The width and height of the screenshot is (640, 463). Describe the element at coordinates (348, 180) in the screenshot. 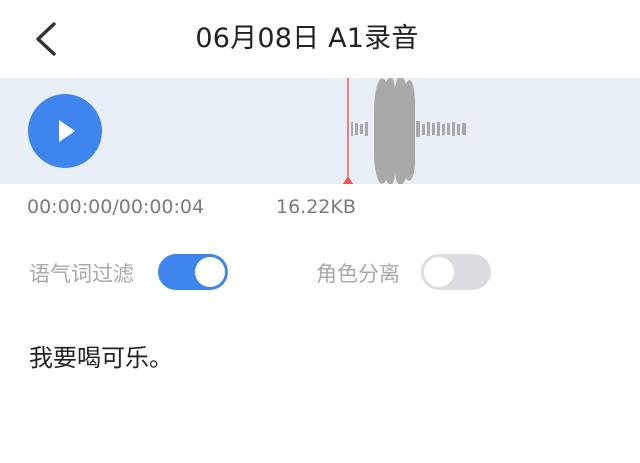

I see `playhead-marker` at that location.